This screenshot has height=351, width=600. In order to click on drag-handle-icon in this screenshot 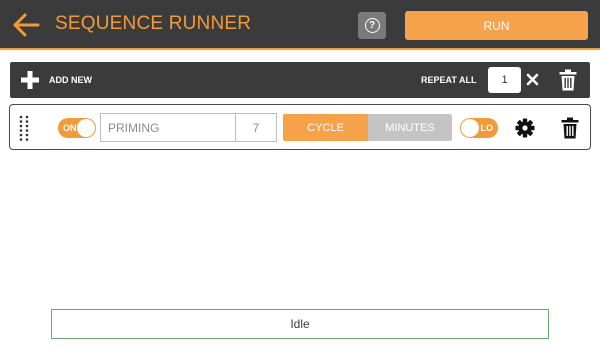, I will do `click(24, 128)`.